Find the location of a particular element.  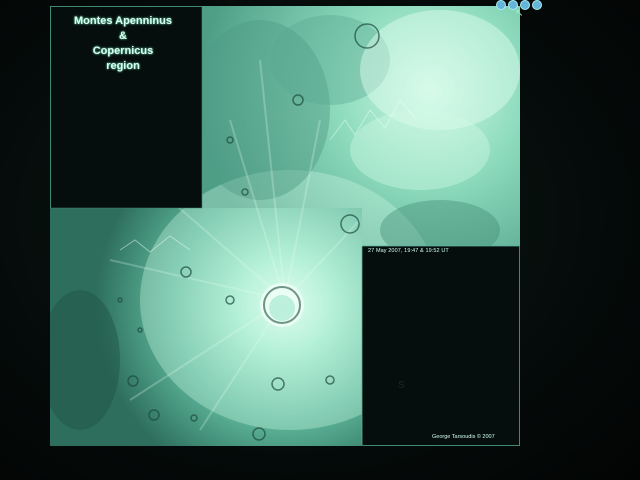

title-line-3: Copernicus is located at coordinates (123, 51).